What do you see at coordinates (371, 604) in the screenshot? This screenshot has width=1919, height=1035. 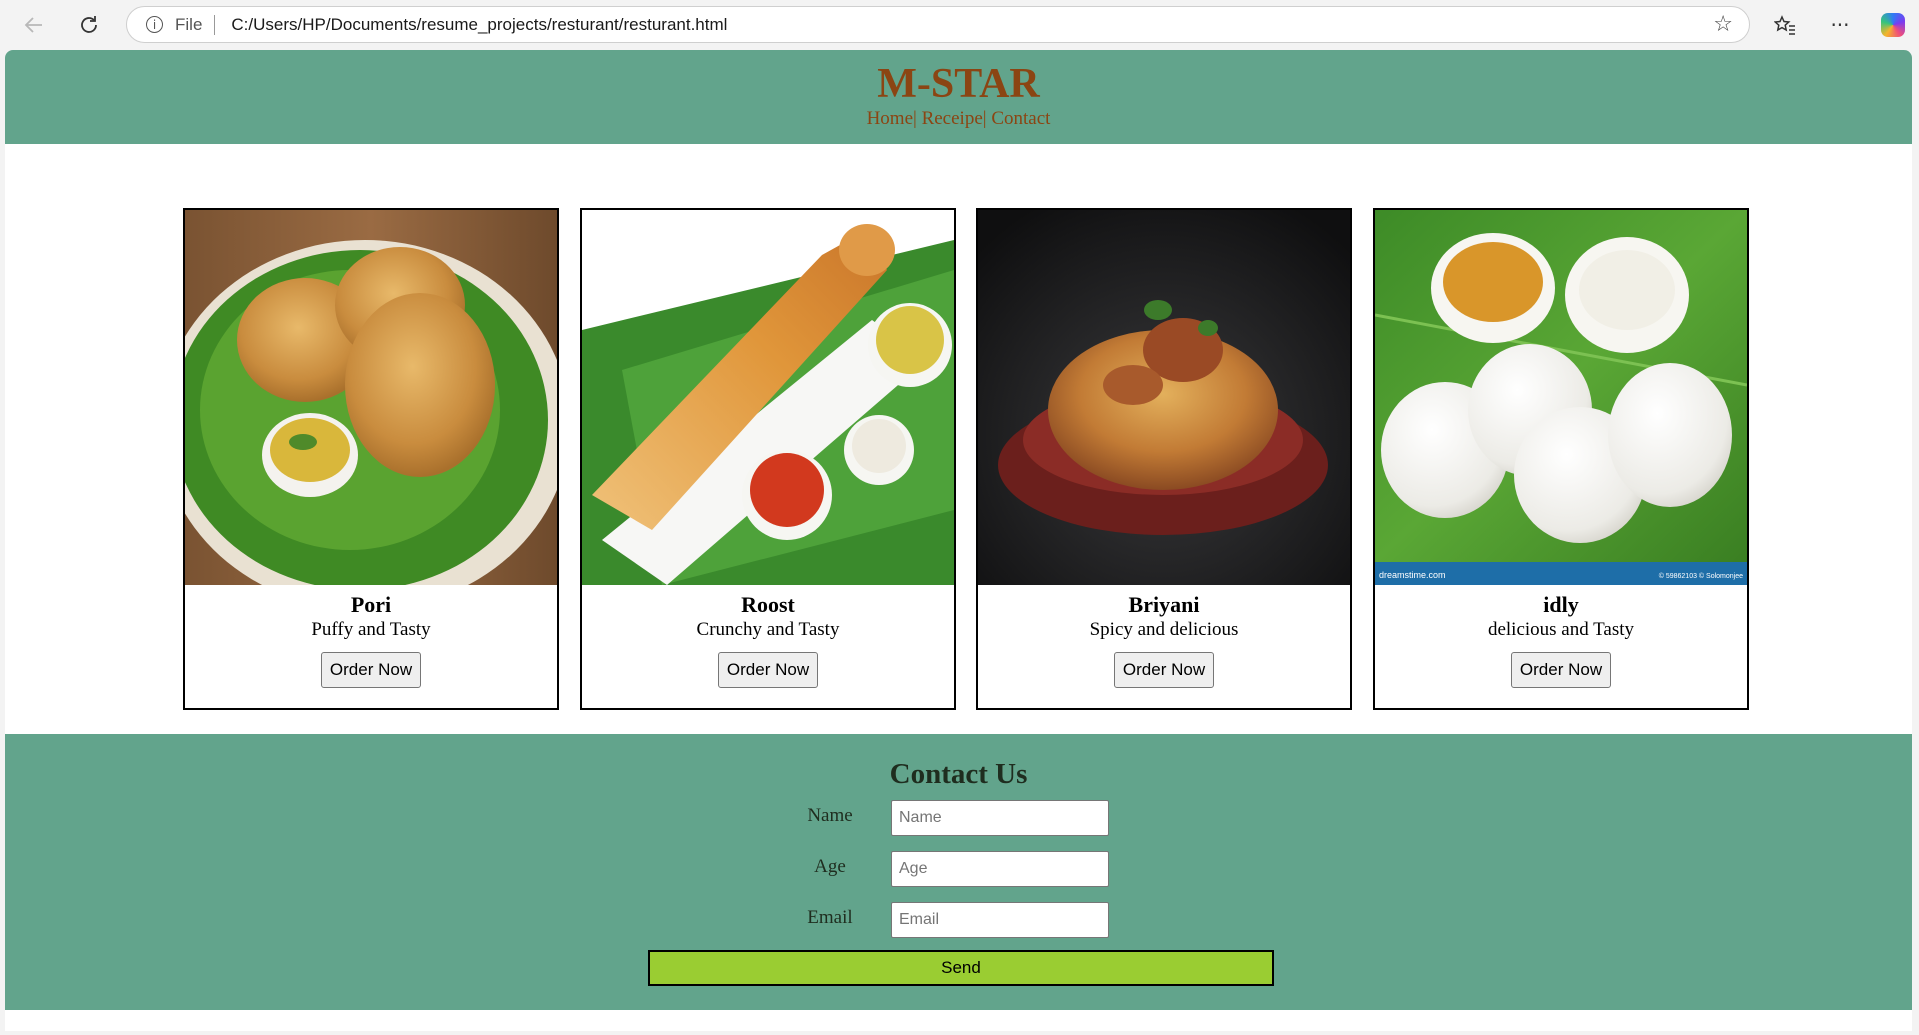 I see `card-title: Pori` at bounding box center [371, 604].